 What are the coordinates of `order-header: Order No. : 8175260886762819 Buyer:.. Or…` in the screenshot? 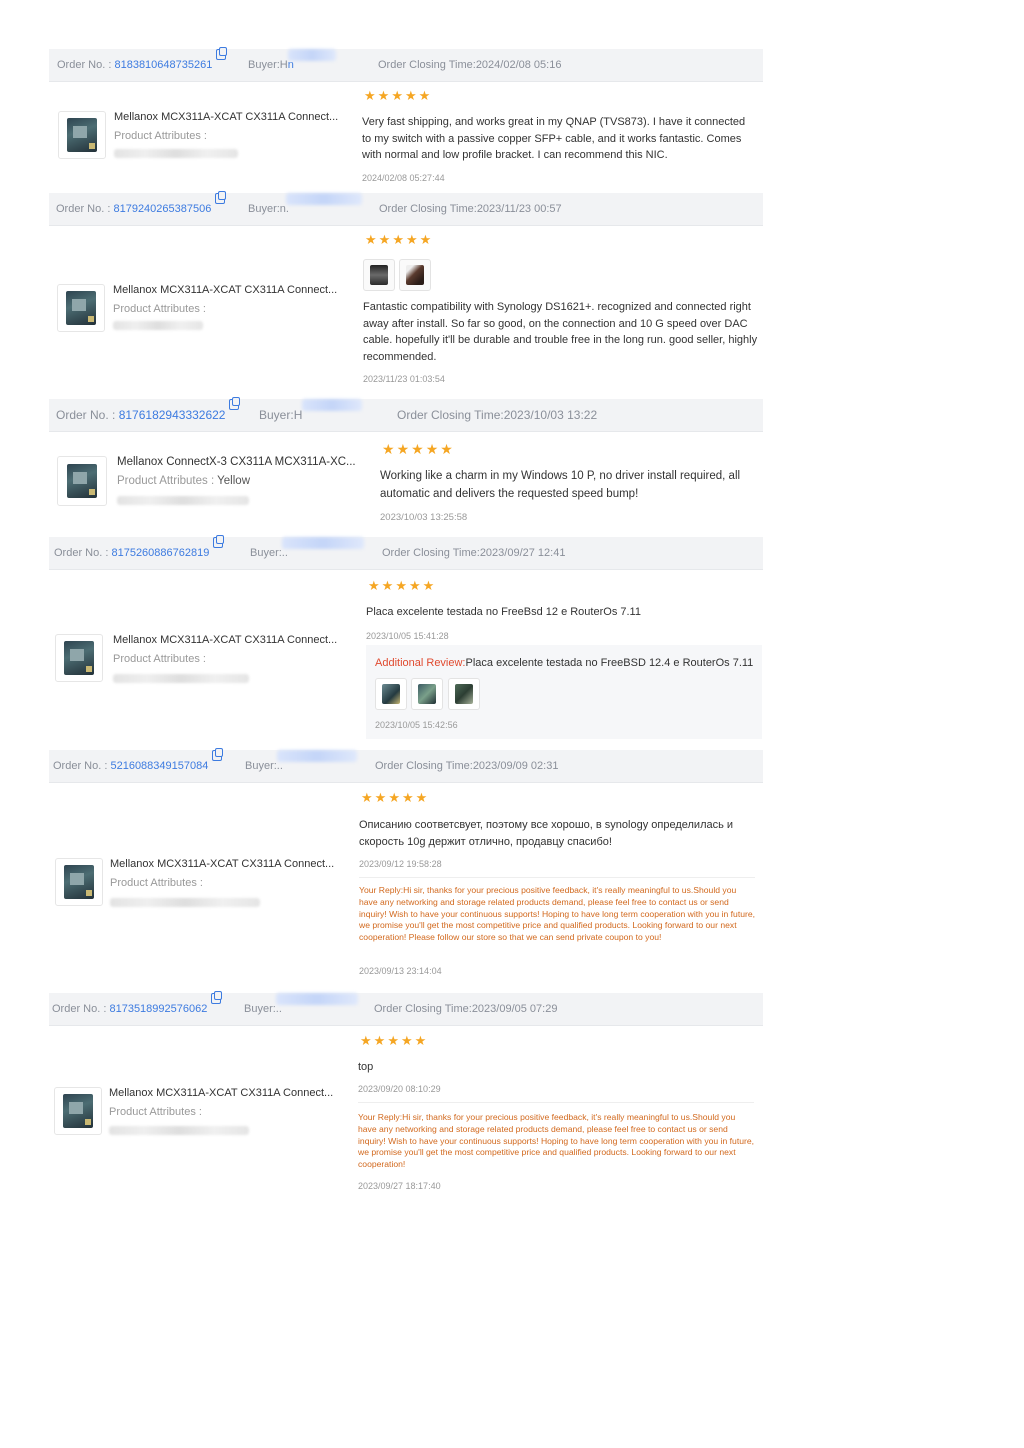 It's located at (406, 552).